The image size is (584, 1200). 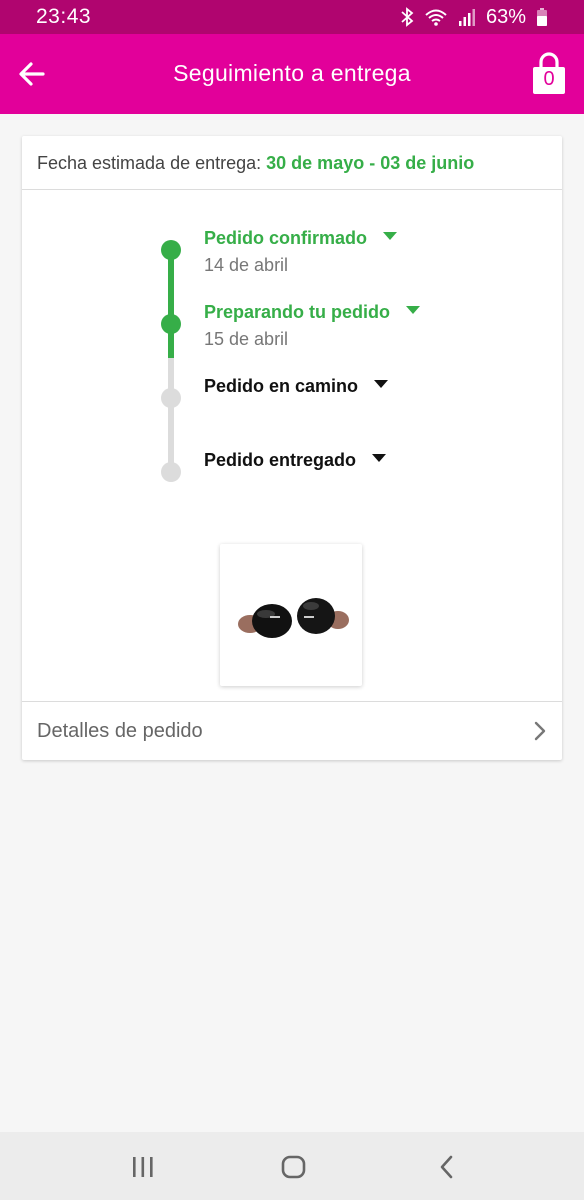 I want to click on timeline-dot-in-transit, so click(x=171, y=398).